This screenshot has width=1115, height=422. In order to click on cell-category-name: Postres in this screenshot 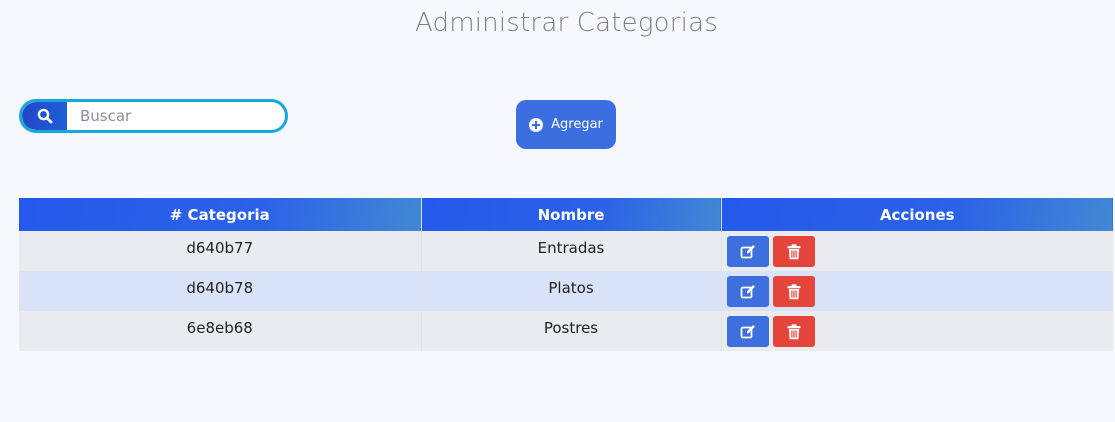, I will do `click(571, 331)`.